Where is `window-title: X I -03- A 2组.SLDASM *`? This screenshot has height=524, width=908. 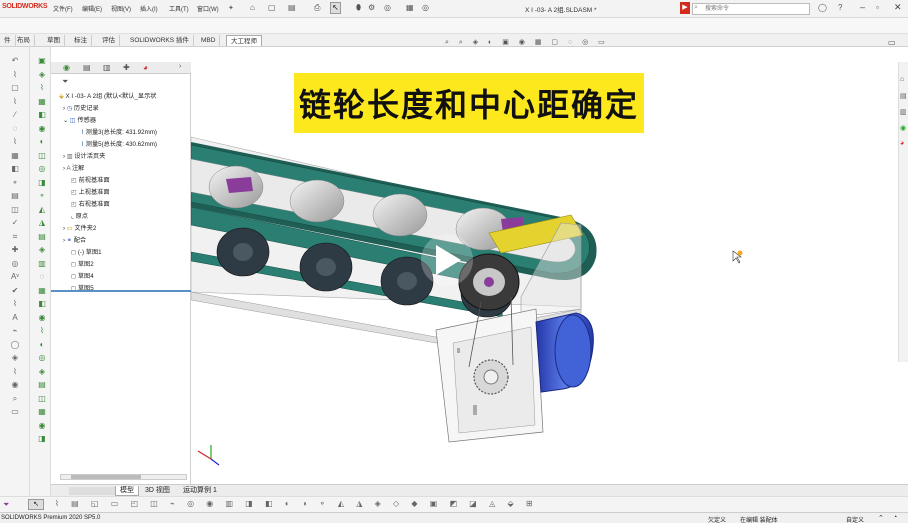 window-title: X I -03- A 2组.SLDASM * is located at coordinates (561, 10).